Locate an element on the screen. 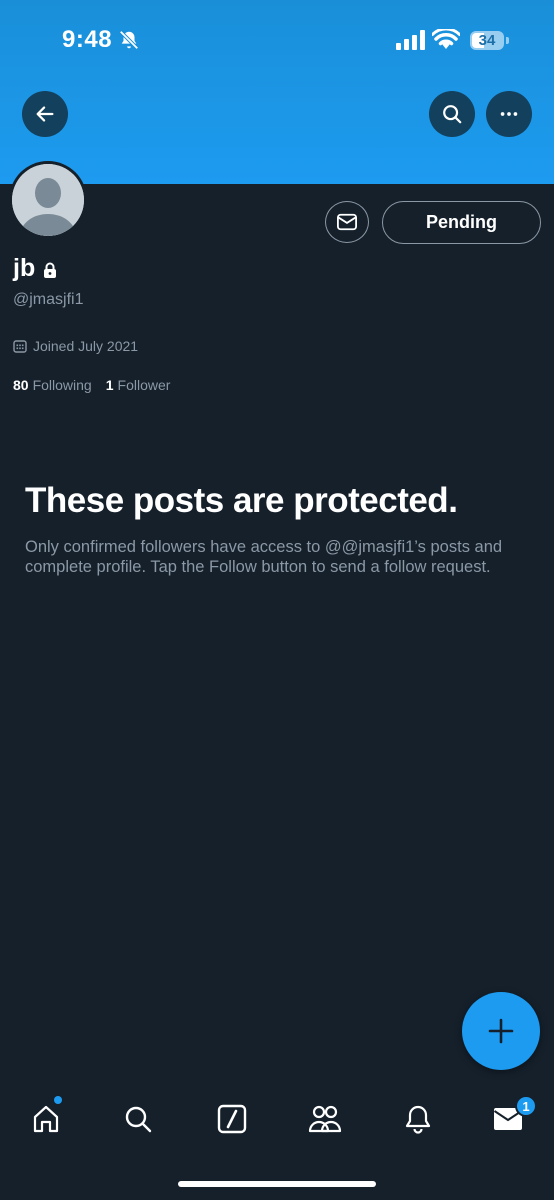  grok-icon is located at coordinates (232, 1119).